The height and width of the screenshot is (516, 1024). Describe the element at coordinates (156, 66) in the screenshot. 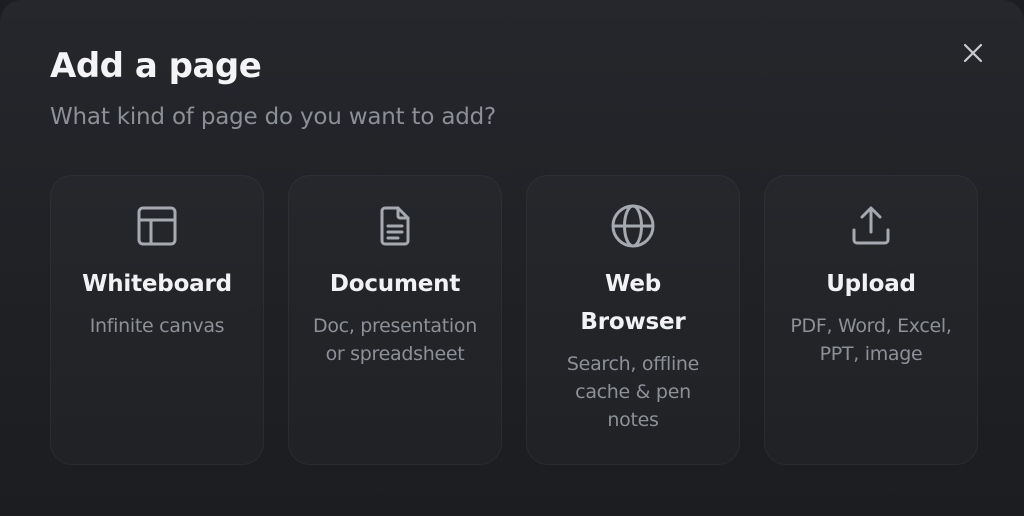

I see `dialog-title: Add a page` at that location.